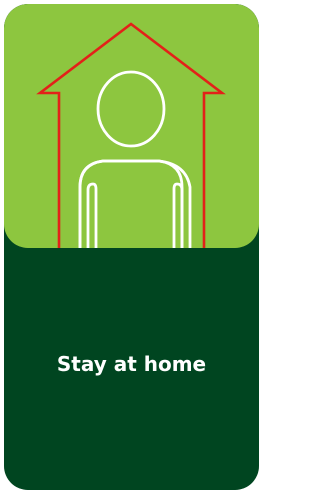  What do you see at coordinates (131, 364) in the screenshot?
I see `stay-at-home-caption: Stay at home` at bounding box center [131, 364].